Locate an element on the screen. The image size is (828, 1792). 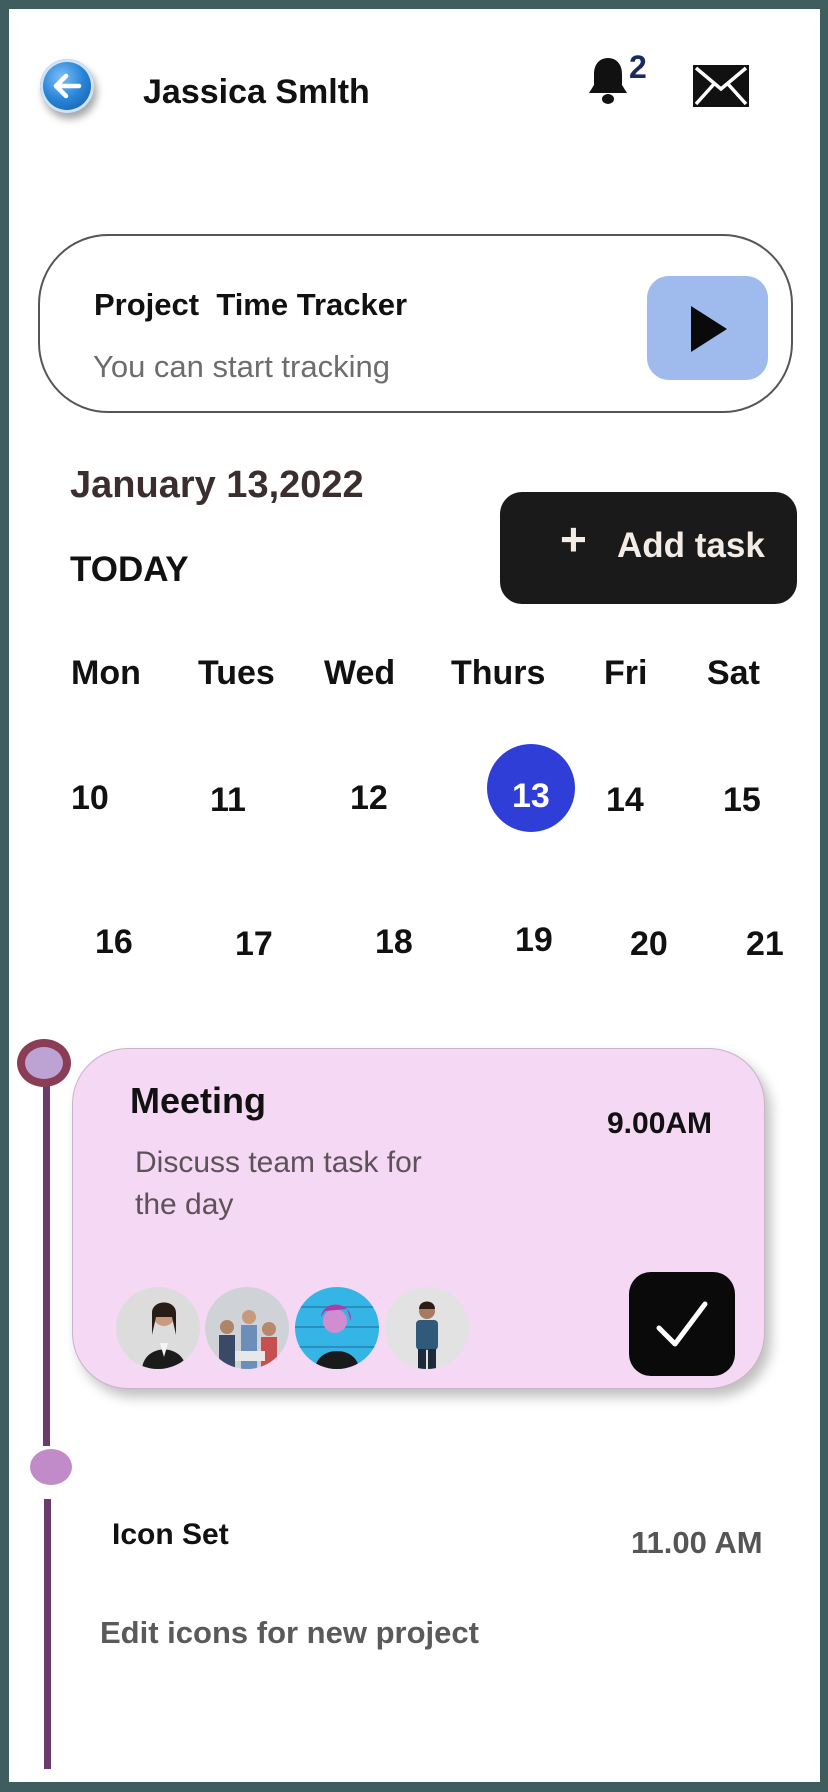
calendar-day: 20 is located at coordinates (649, 944).